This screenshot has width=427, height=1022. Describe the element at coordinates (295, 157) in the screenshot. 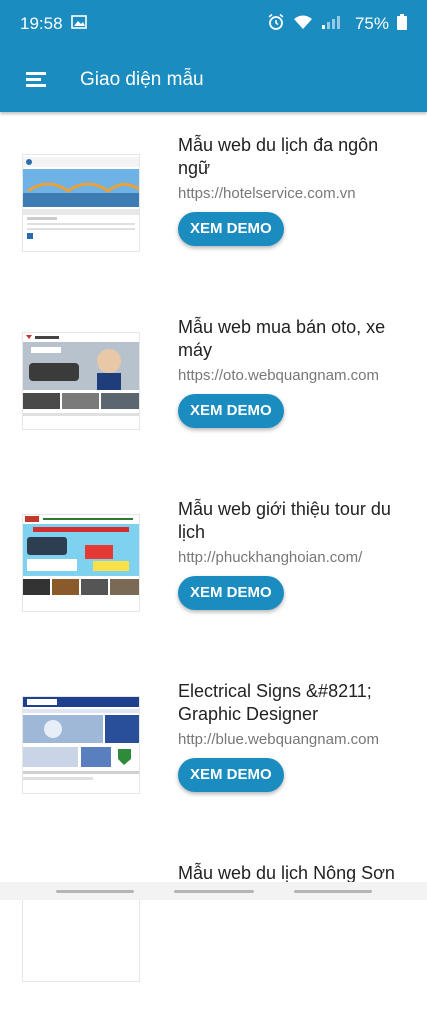

I see `item-title: Mẫu web du lịch đa ngôn ngữ` at that location.